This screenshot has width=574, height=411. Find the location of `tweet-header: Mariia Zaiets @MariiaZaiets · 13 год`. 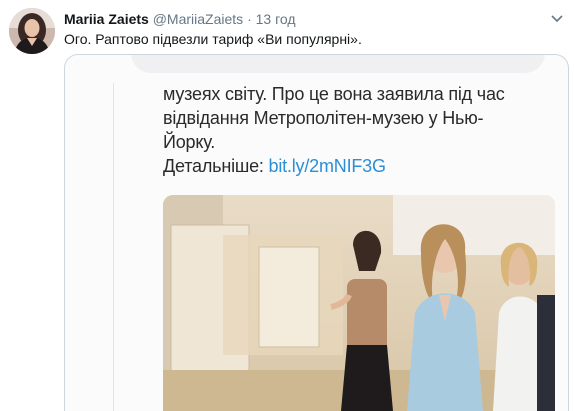

tweet-header: Mariia Zaiets @MariiaZaiets · 13 год is located at coordinates (304, 19).